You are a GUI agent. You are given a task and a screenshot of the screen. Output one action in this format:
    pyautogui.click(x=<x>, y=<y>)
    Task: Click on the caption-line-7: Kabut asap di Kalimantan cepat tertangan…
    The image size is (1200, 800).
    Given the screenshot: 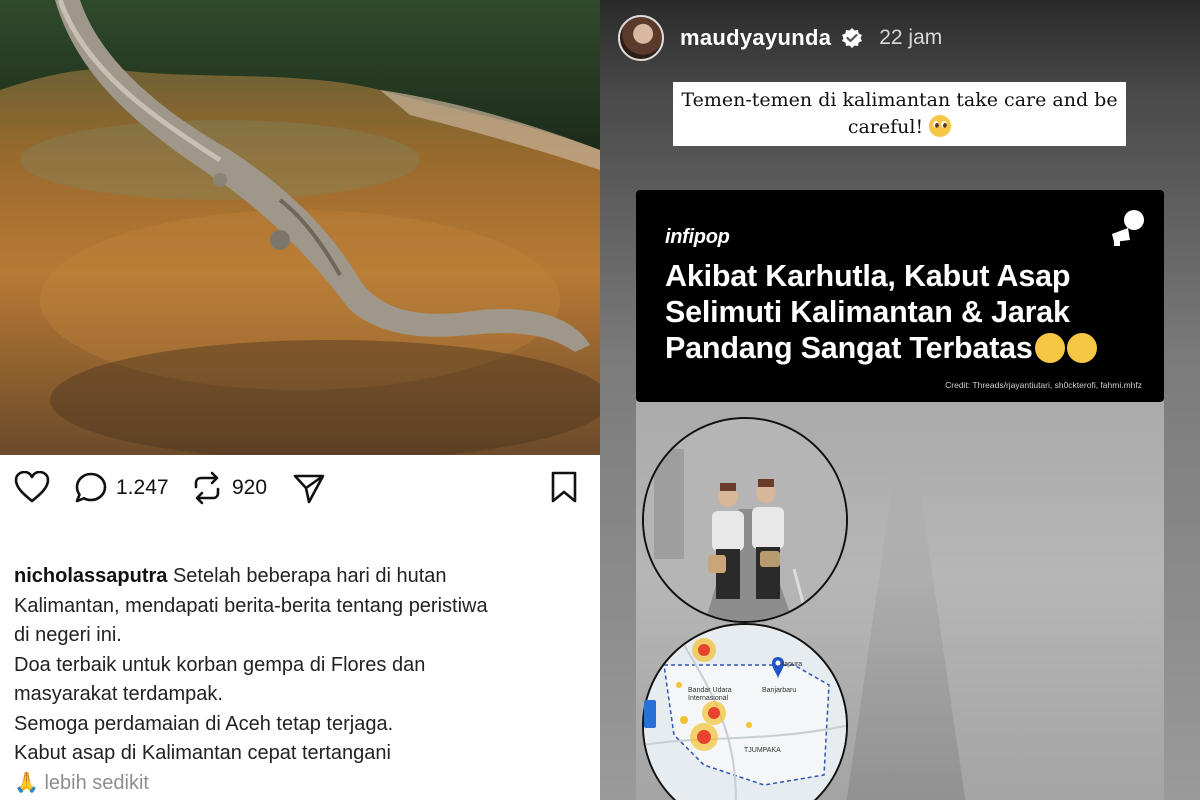 What is the action you would take?
    pyautogui.click(x=202, y=753)
    